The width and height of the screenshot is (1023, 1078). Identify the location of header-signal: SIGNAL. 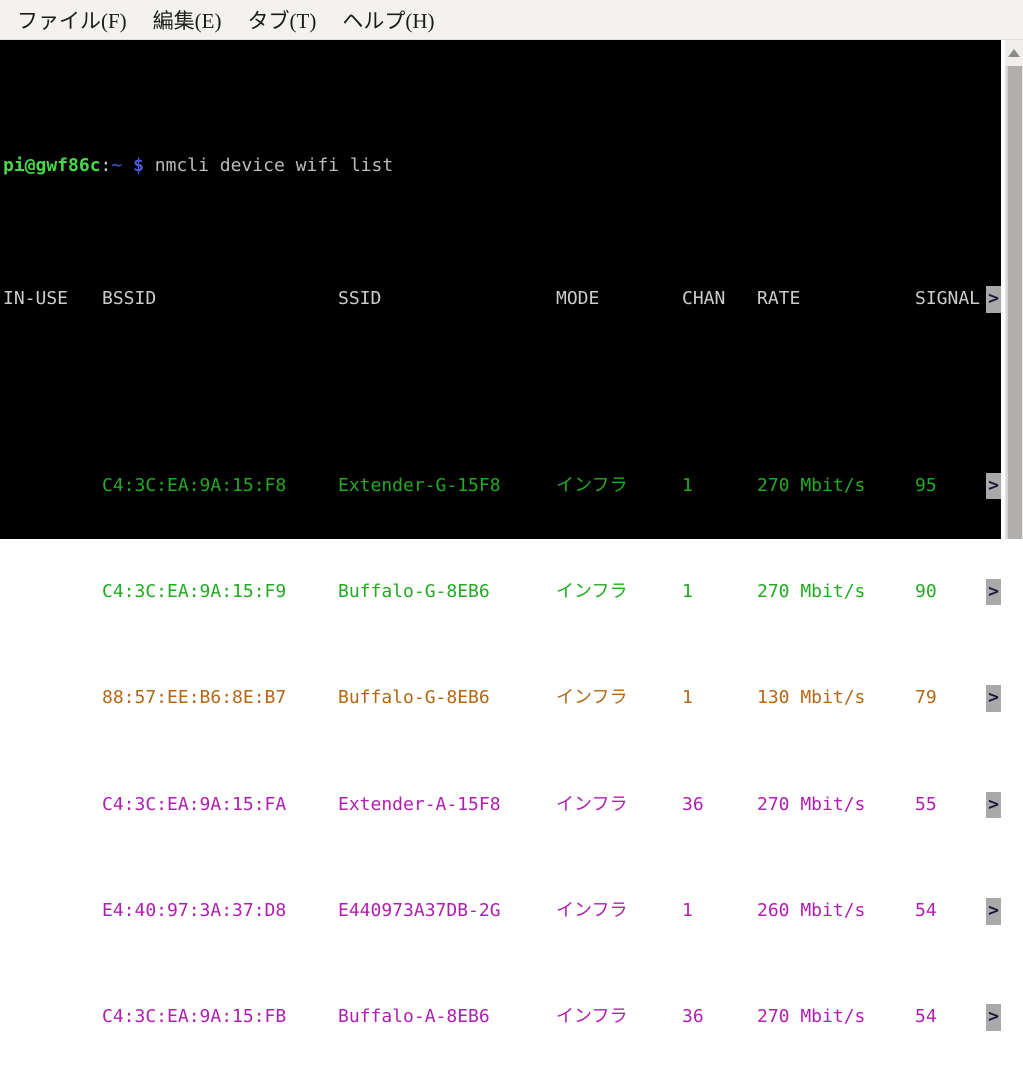
(948, 299).